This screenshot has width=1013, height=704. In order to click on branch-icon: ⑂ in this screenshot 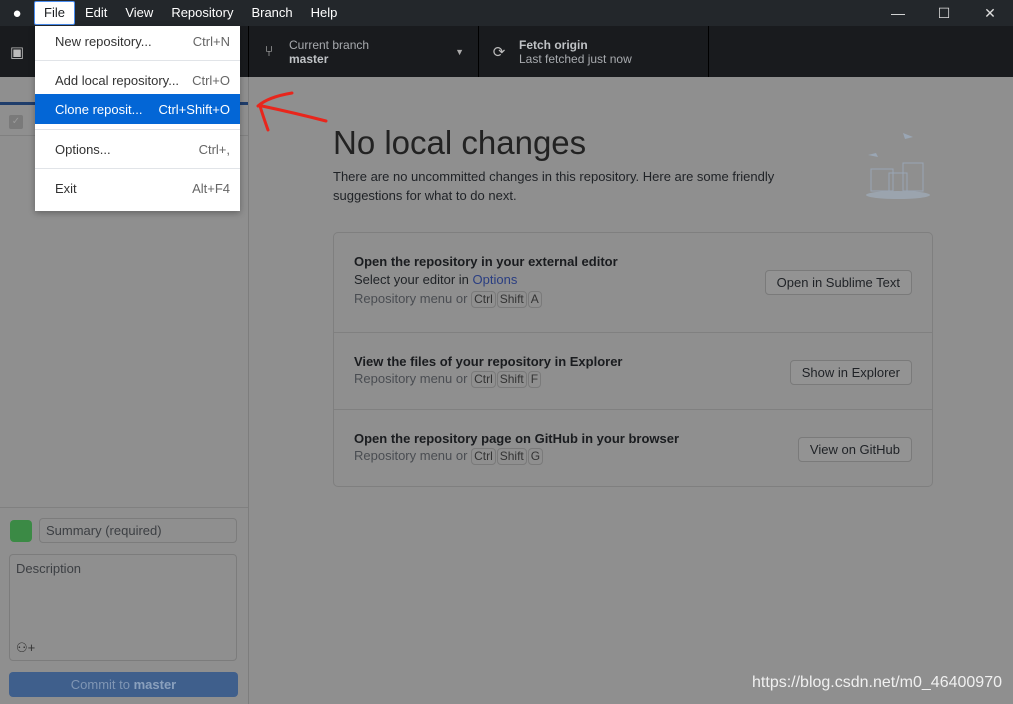, I will do `click(269, 51)`.